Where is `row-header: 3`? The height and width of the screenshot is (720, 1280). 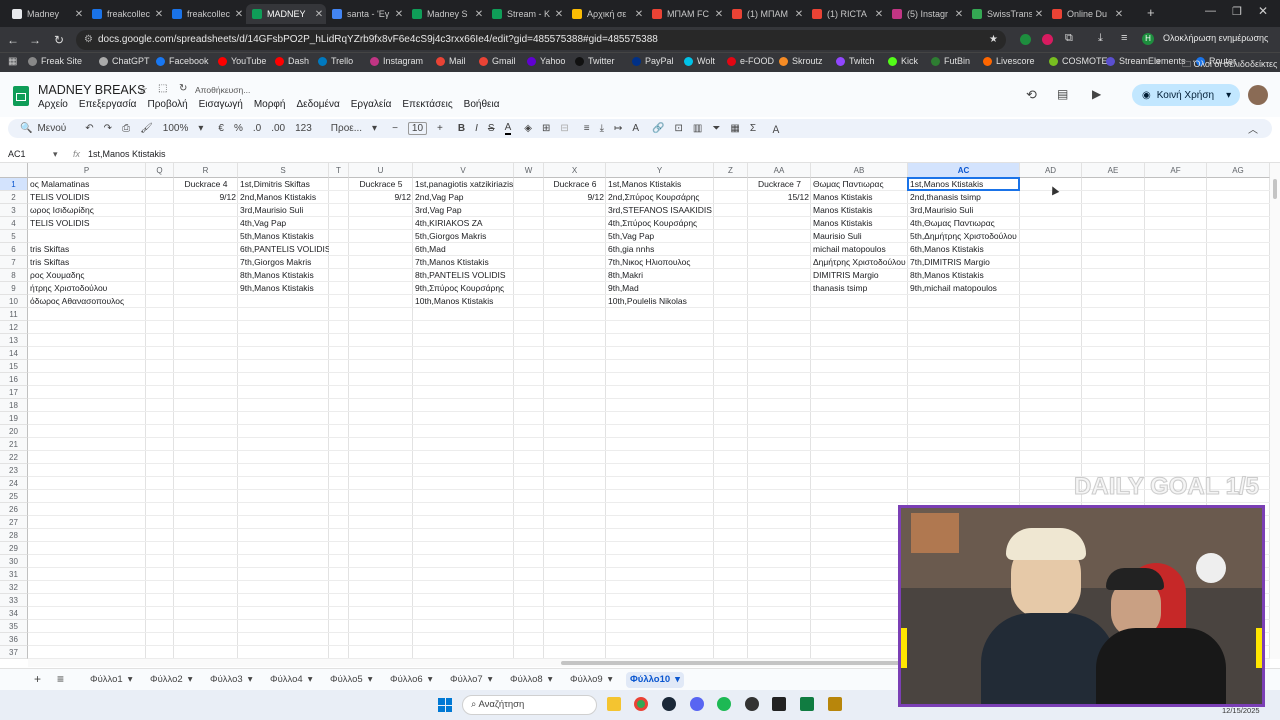
row-header: 3 is located at coordinates (14, 210).